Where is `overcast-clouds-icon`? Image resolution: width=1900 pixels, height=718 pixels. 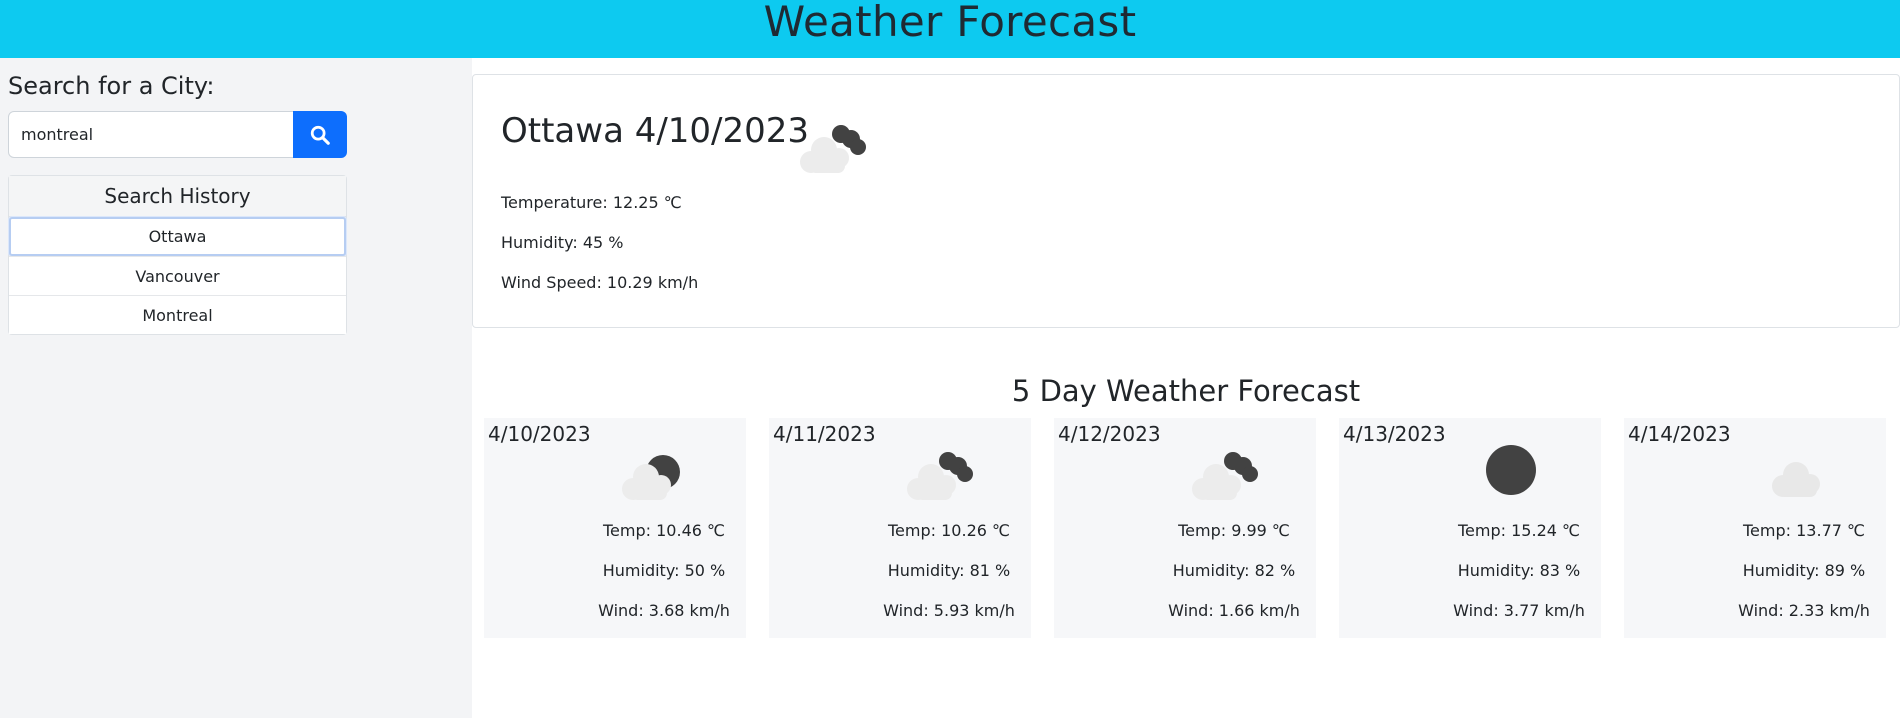 overcast-clouds-icon is located at coordinates (1797, 472).